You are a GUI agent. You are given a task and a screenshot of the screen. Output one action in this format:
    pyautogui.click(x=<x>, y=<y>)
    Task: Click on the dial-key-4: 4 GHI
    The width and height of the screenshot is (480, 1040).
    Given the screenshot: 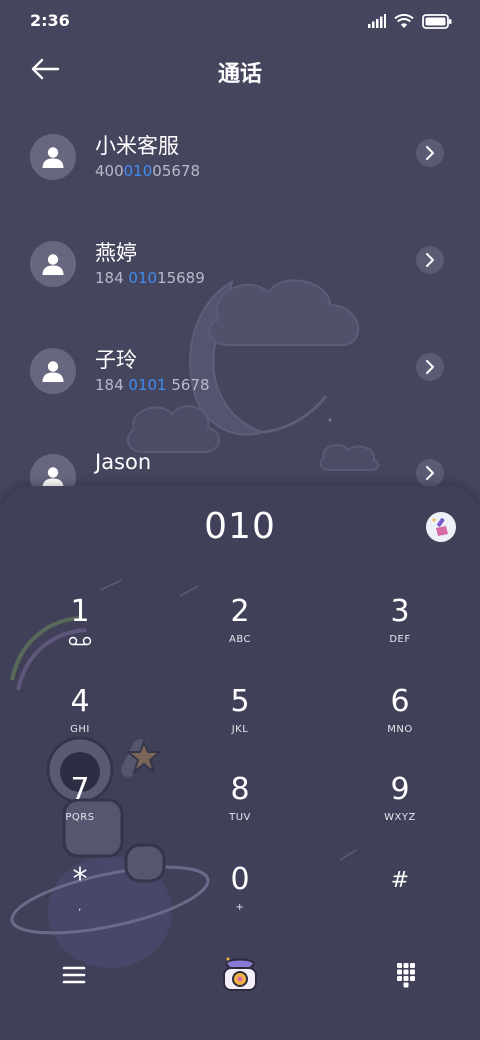 What is the action you would take?
    pyautogui.click(x=80, y=716)
    